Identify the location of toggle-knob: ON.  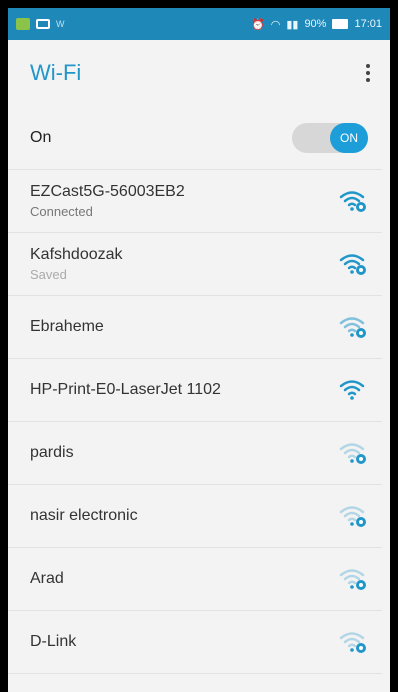
(349, 137).